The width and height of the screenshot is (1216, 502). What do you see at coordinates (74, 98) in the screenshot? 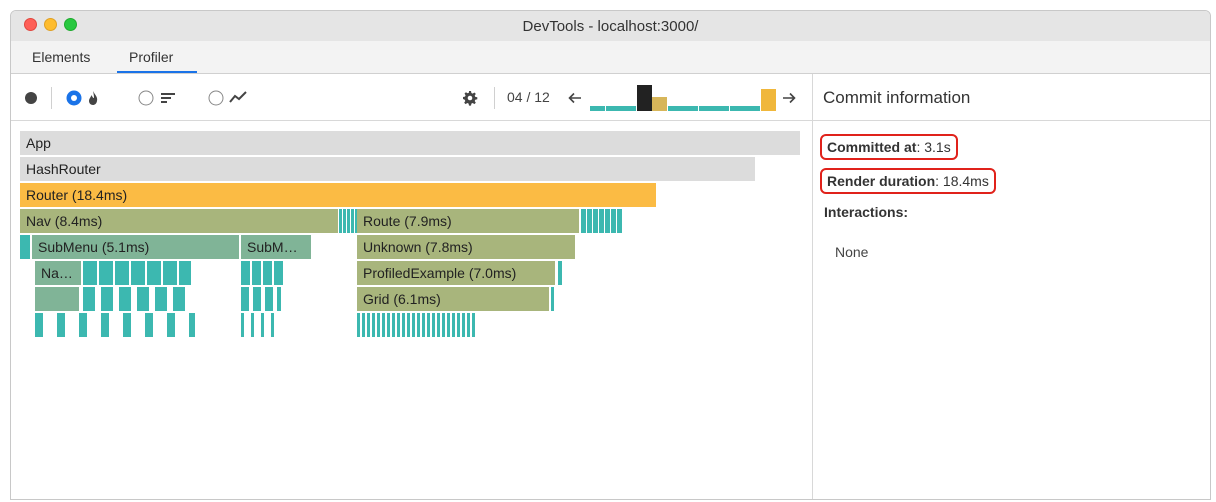
I see `flame-chart-radio` at bounding box center [74, 98].